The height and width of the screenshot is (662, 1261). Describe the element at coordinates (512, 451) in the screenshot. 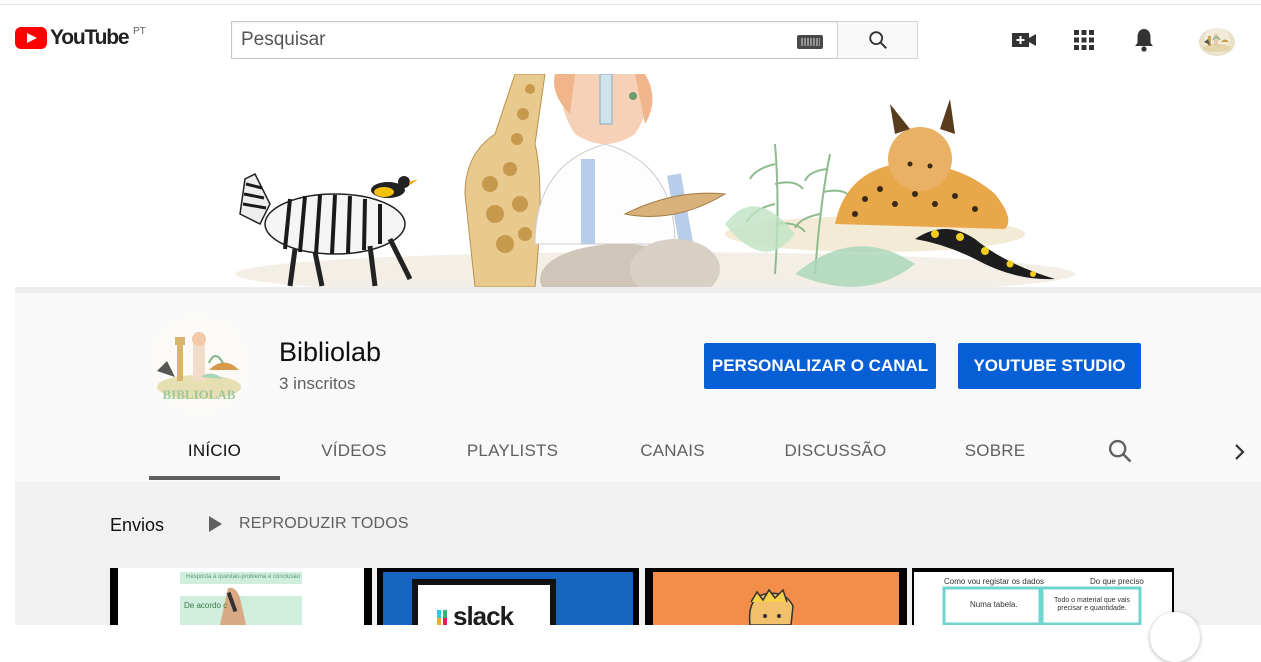

I see `tab-playlists: PLAYLISTS` at that location.